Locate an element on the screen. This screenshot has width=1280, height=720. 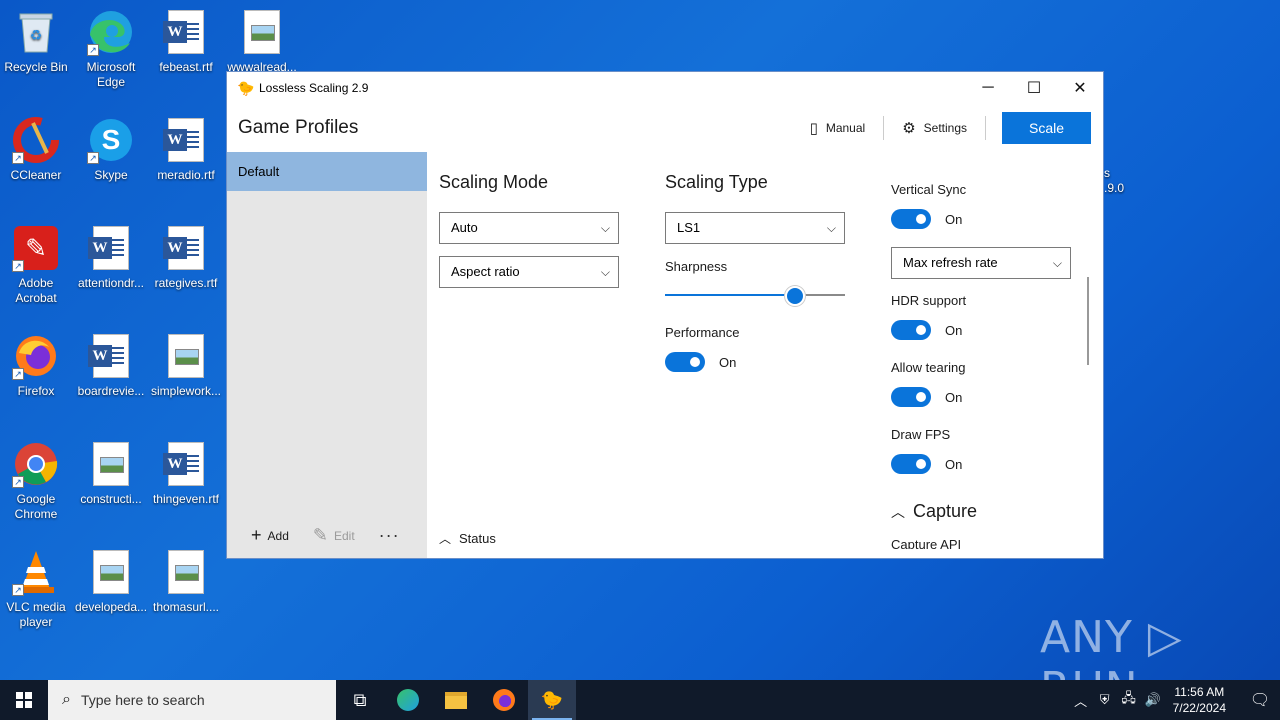
capture-section-header: ︿ Capture is located at coordinates (934, 511).